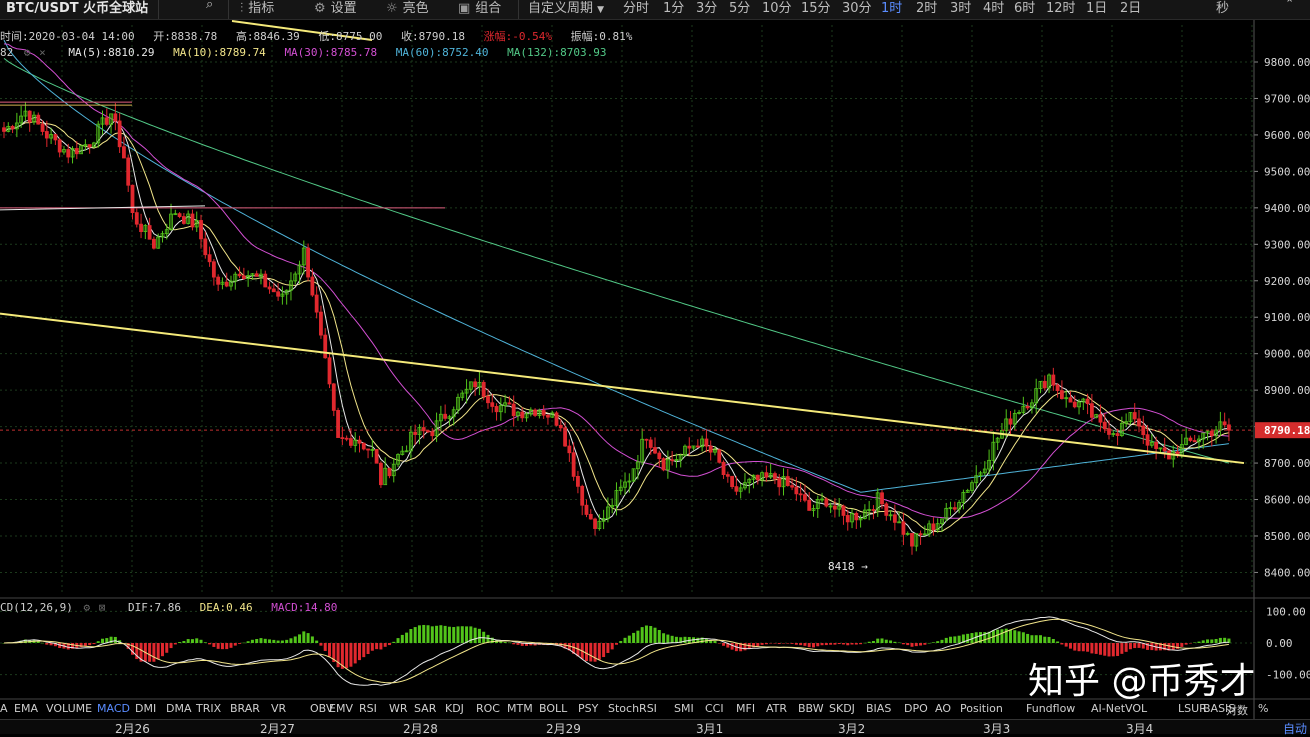  Describe the element at coordinates (69, 708) in the screenshot. I see `indicator-tab: VOLUME` at that location.